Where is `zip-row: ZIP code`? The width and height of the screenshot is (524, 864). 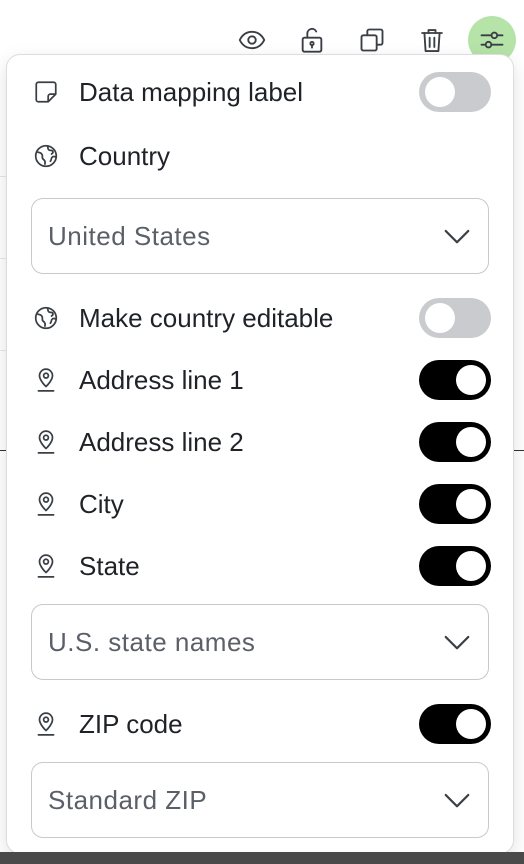 zip-row: ZIP code is located at coordinates (261, 724).